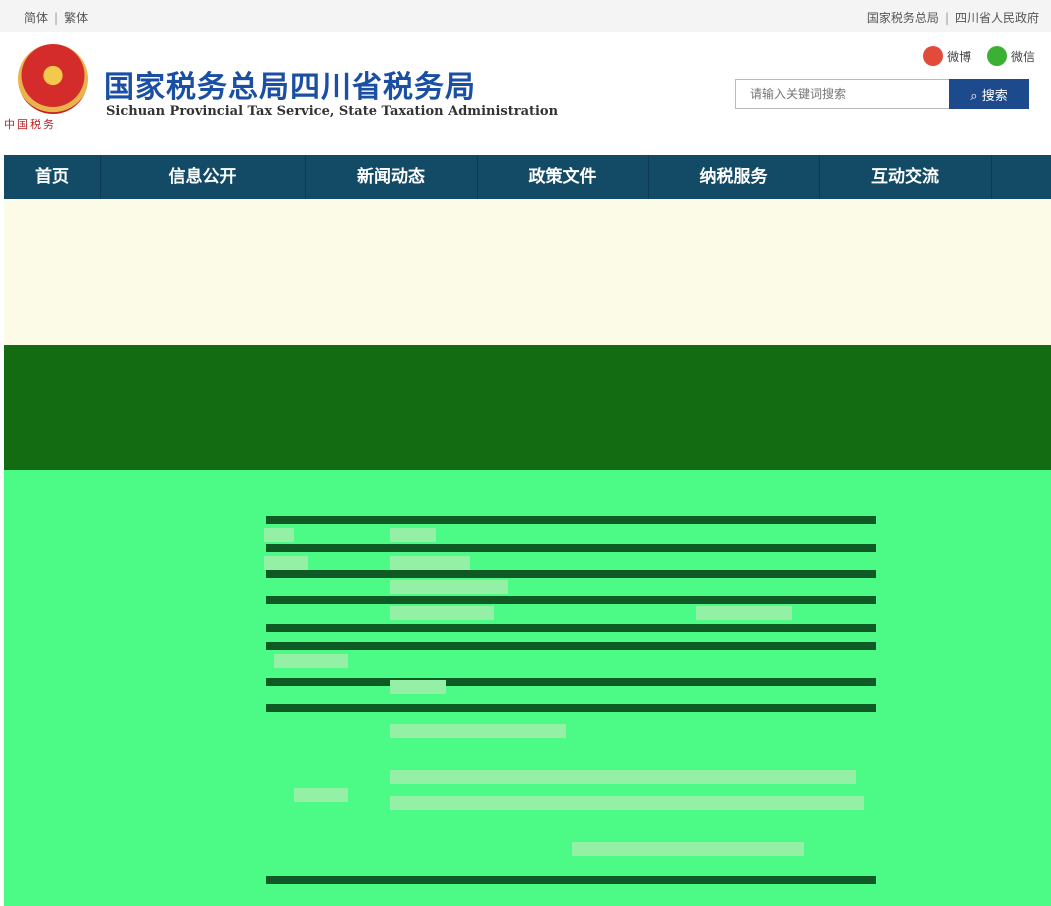 The width and height of the screenshot is (1051, 906). What do you see at coordinates (53, 79) in the screenshot?
I see `tax-emblem-icon` at bounding box center [53, 79].